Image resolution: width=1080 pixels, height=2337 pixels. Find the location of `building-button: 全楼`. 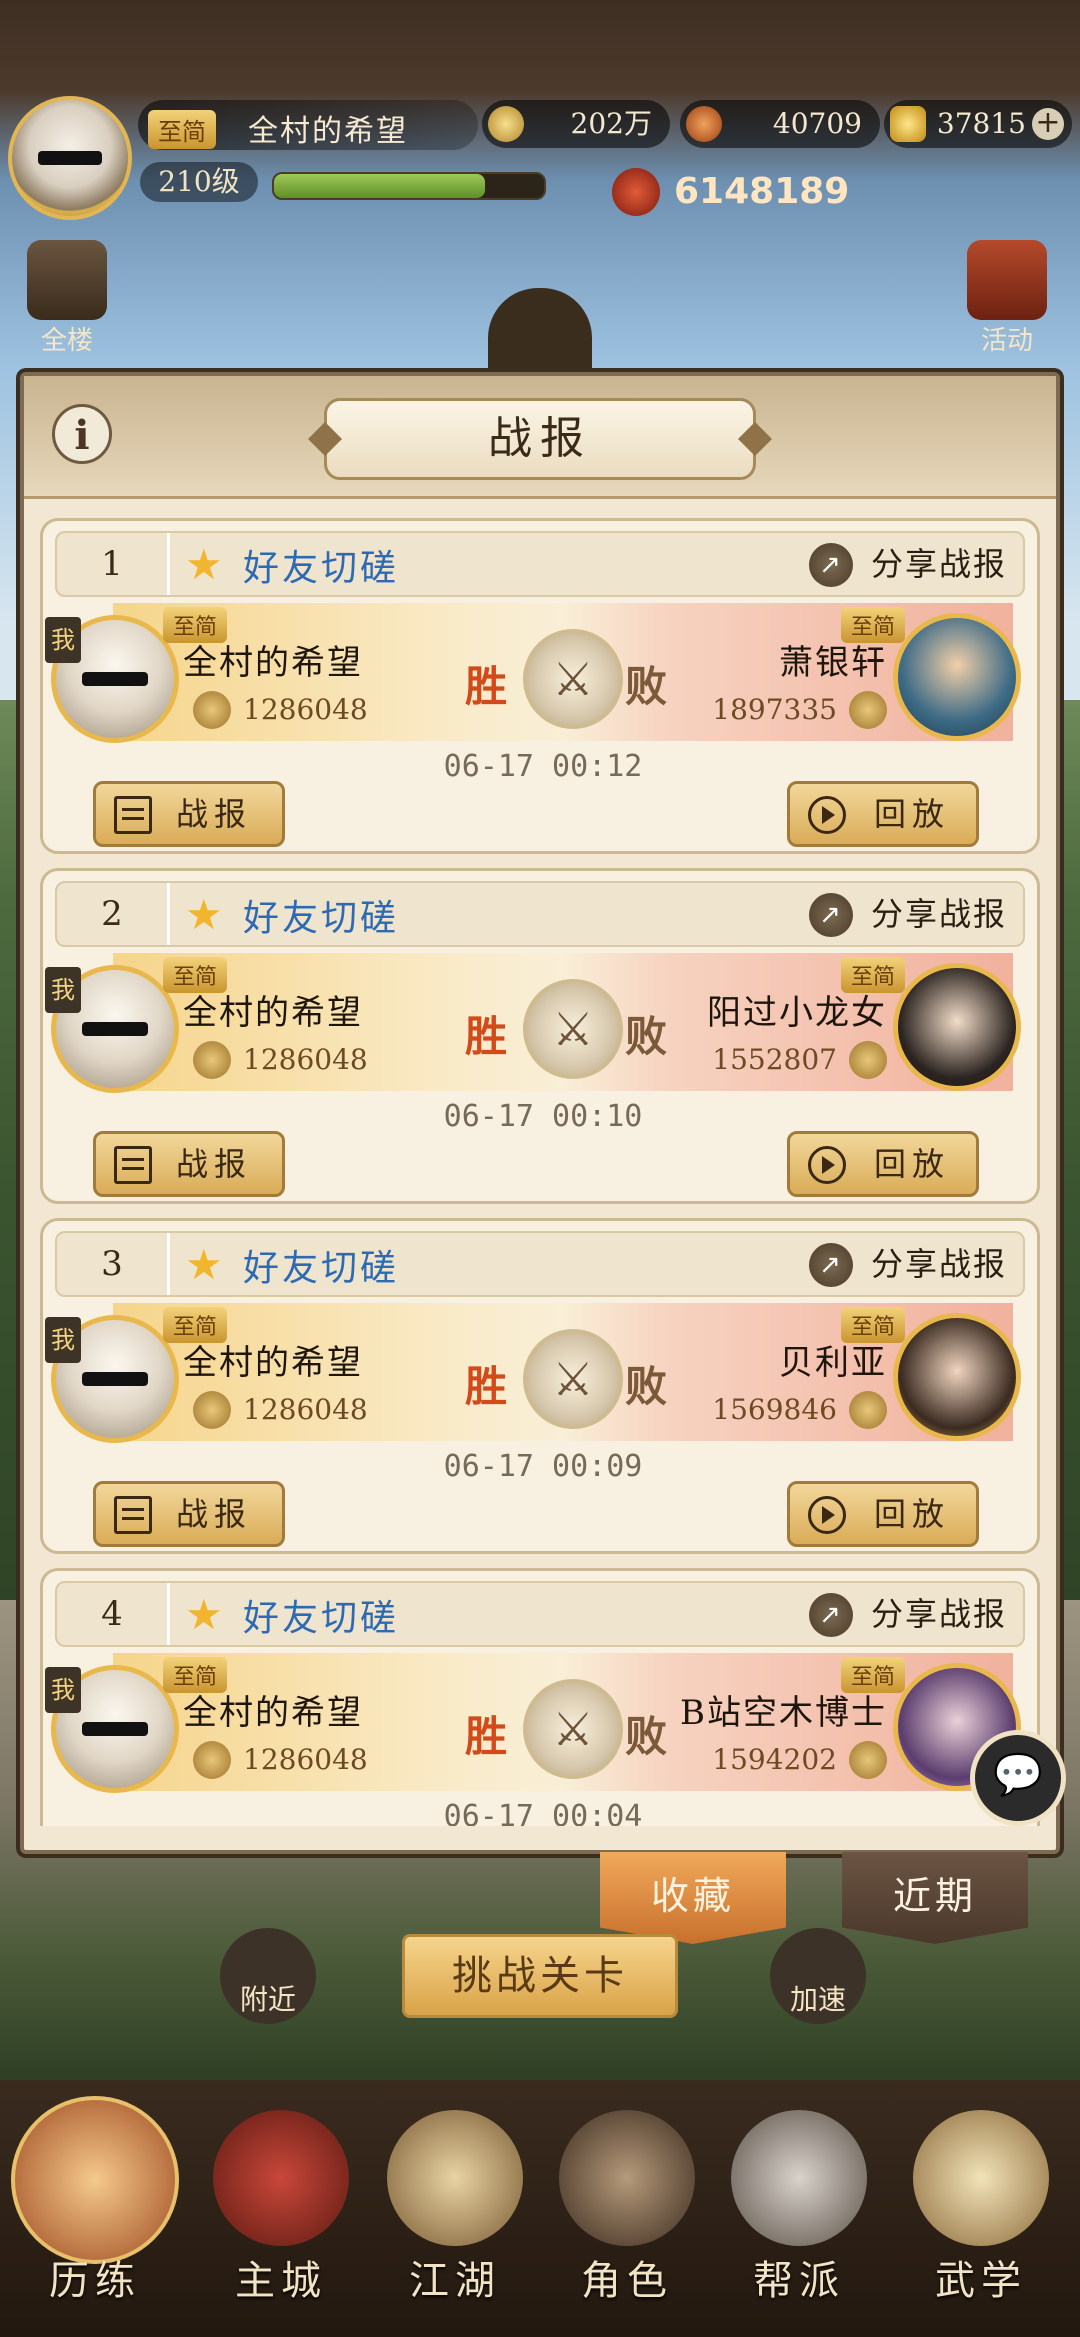

building-button: 全楼 is located at coordinates (67, 300).